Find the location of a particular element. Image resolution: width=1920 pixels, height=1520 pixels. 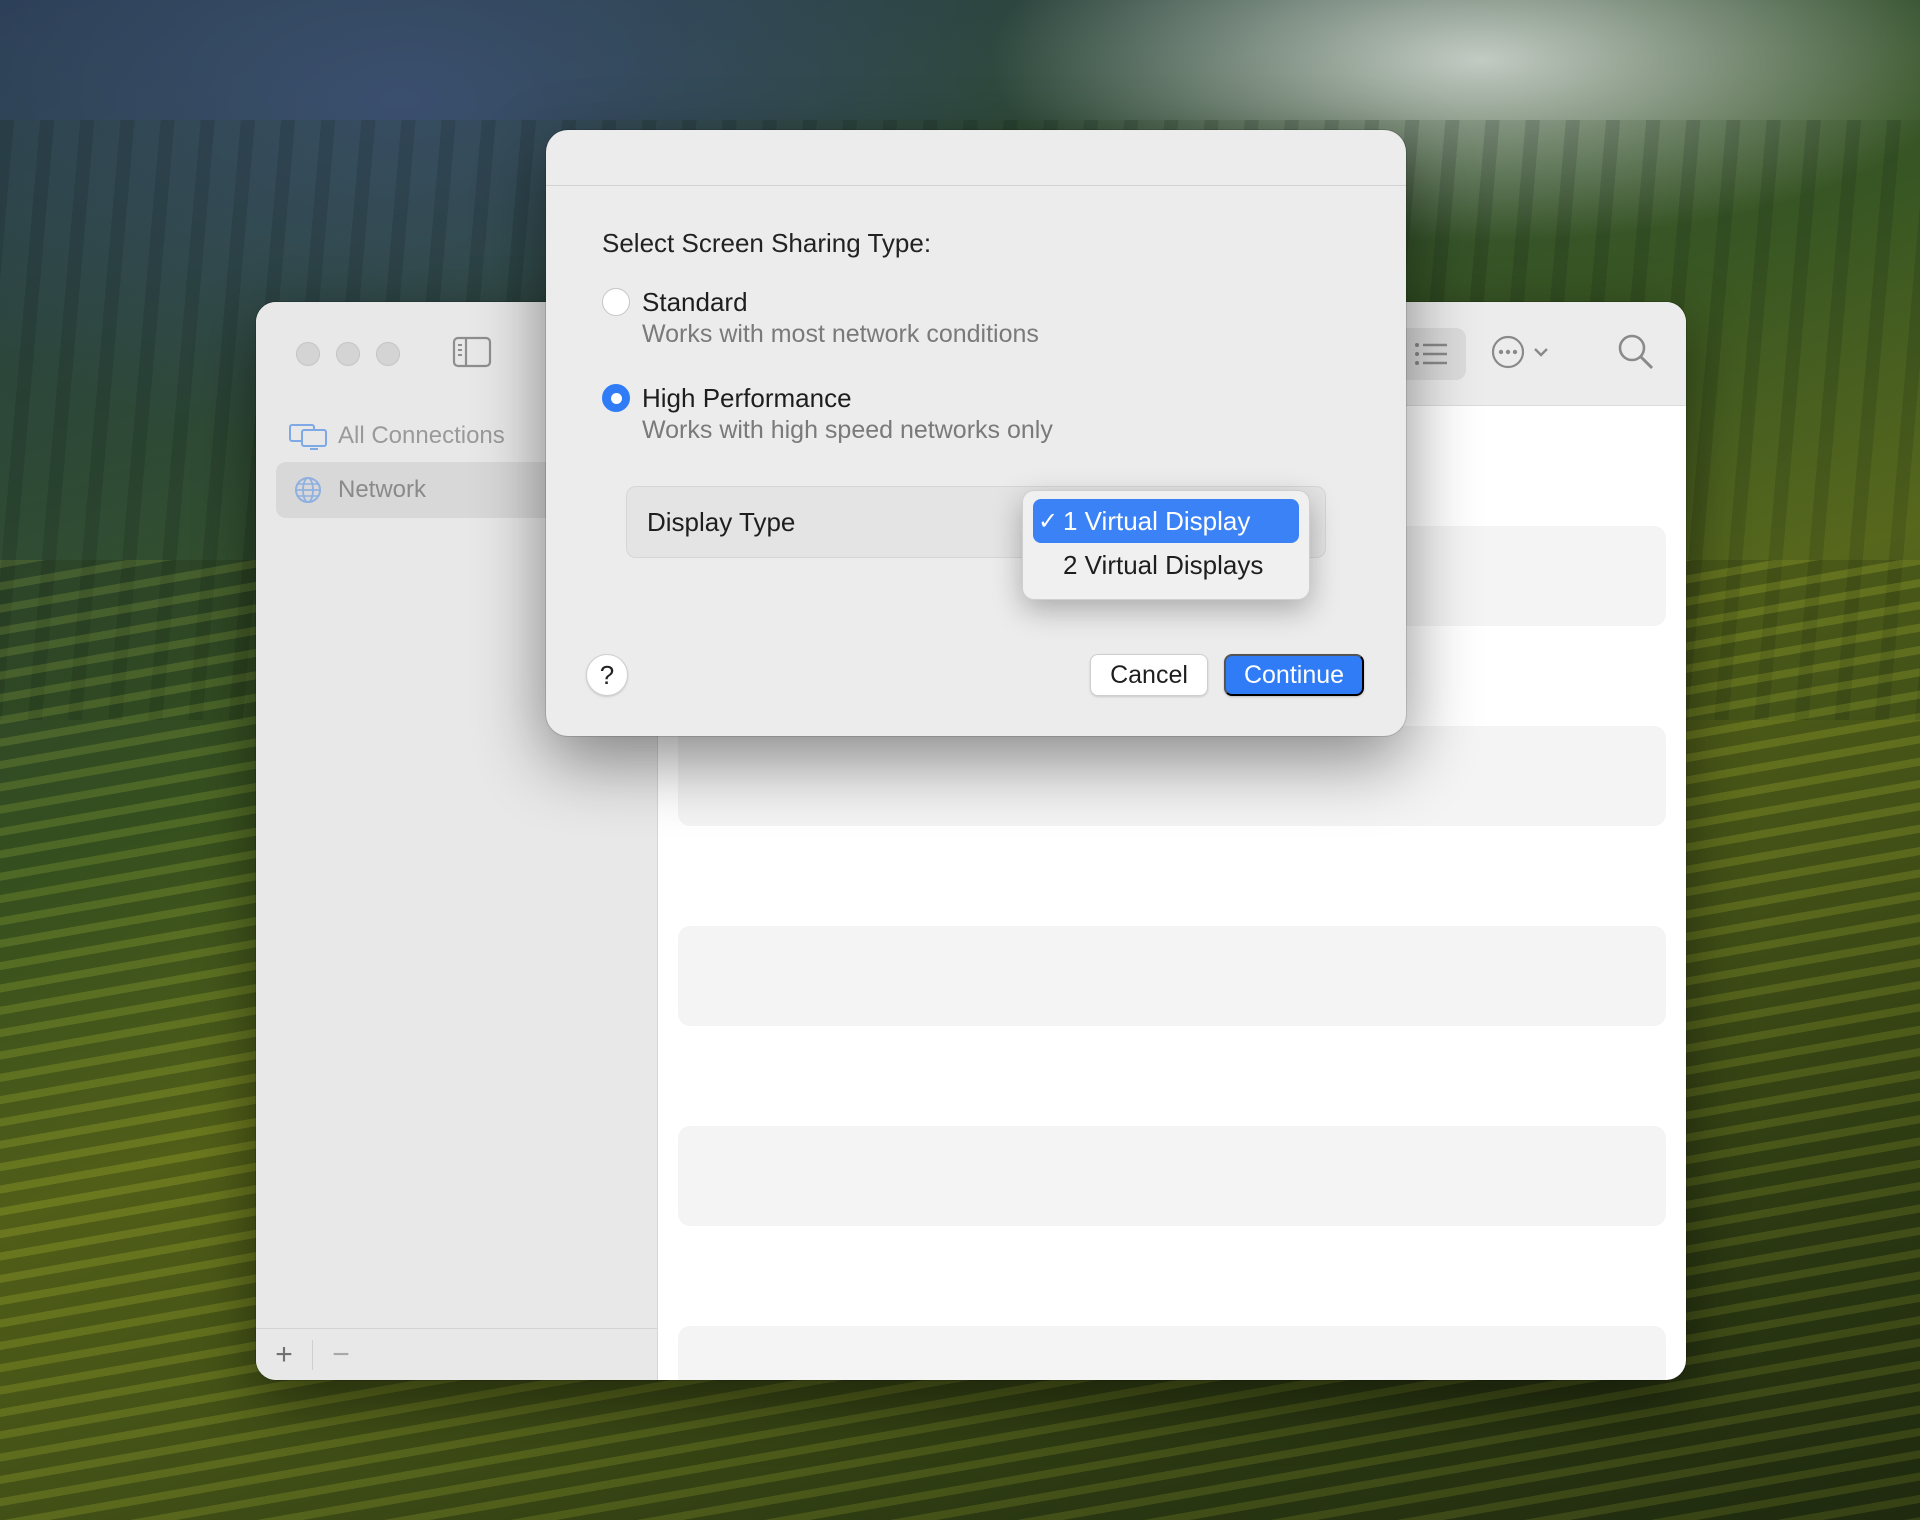

cancel-button: Cancel is located at coordinates (1149, 675).